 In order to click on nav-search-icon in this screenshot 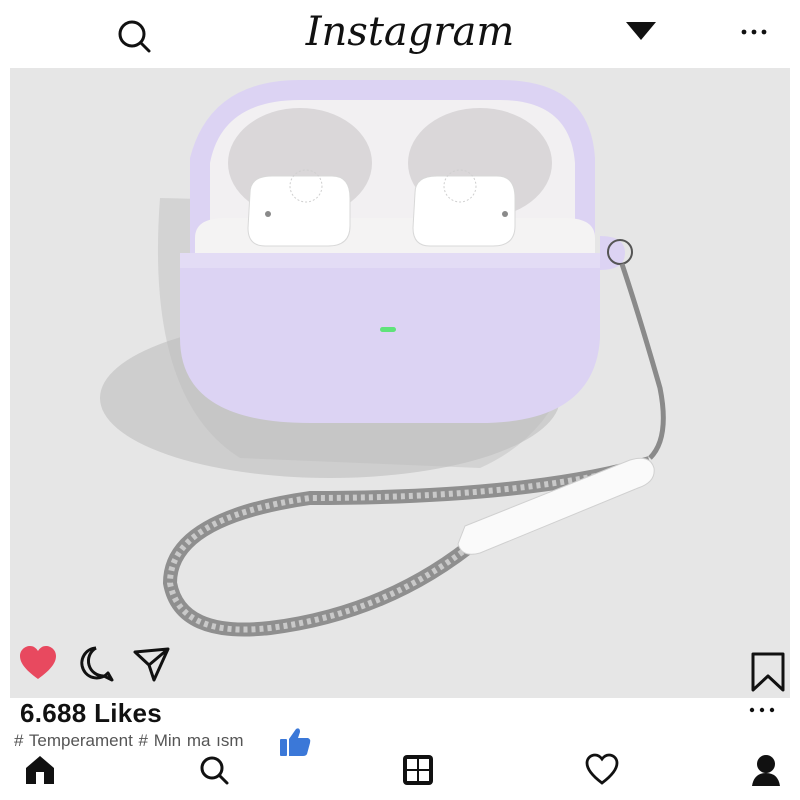, I will do `click(214, 770)`.